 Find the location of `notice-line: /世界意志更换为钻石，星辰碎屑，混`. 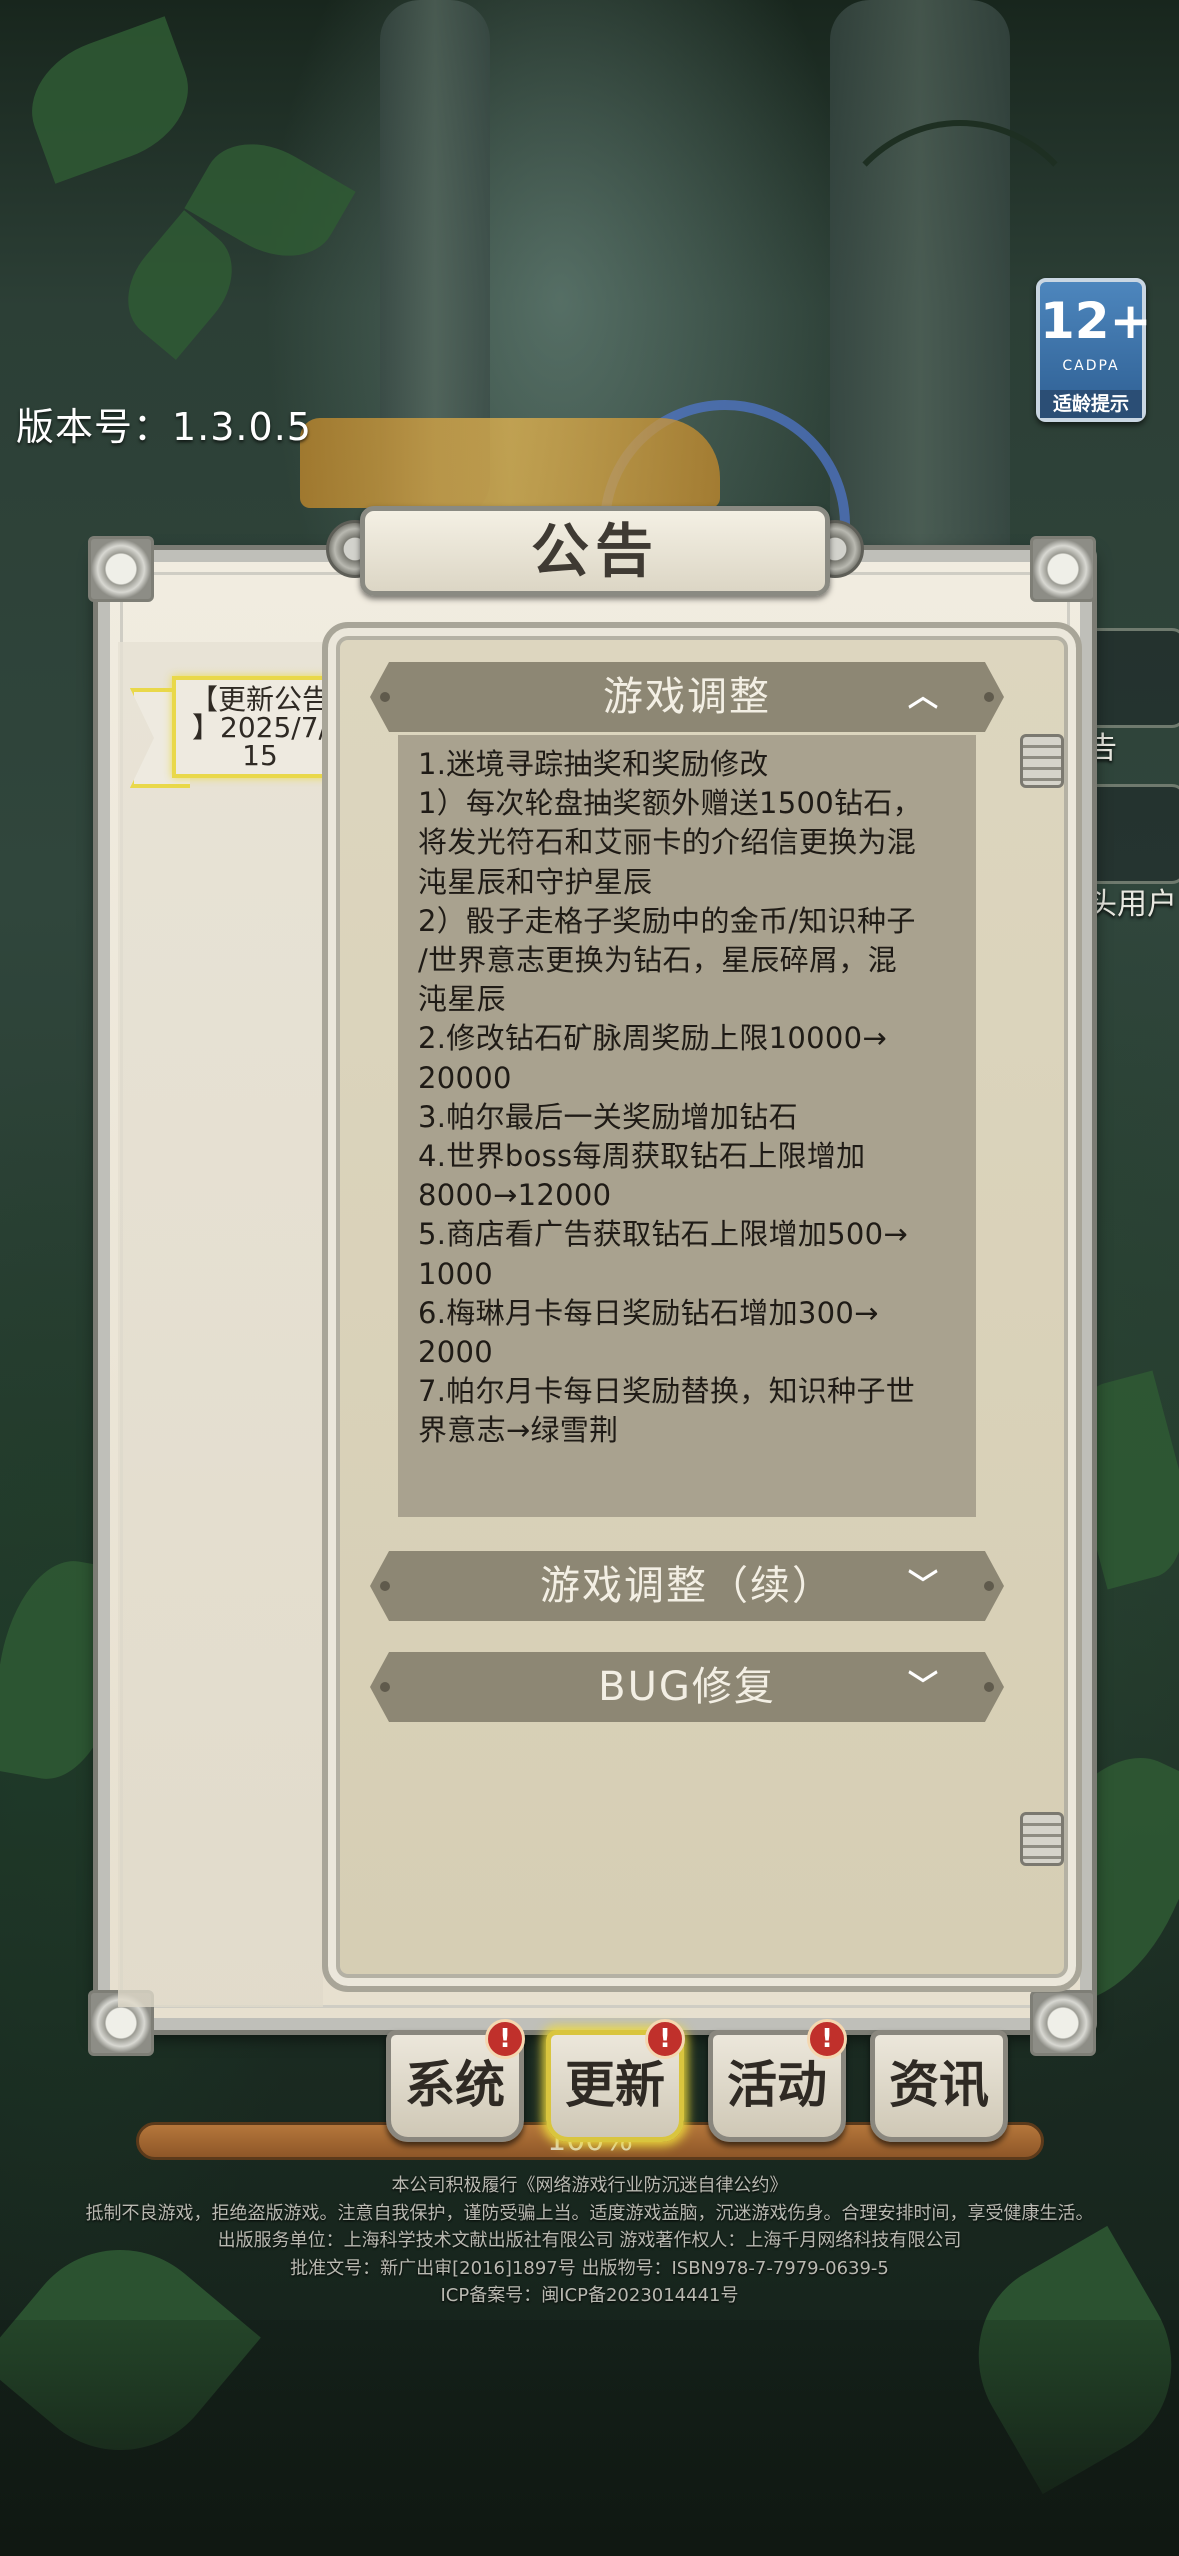

notice-line: /世界意志更换为钻石，星辰碎屑，混 is located at coordinates (657, 960).